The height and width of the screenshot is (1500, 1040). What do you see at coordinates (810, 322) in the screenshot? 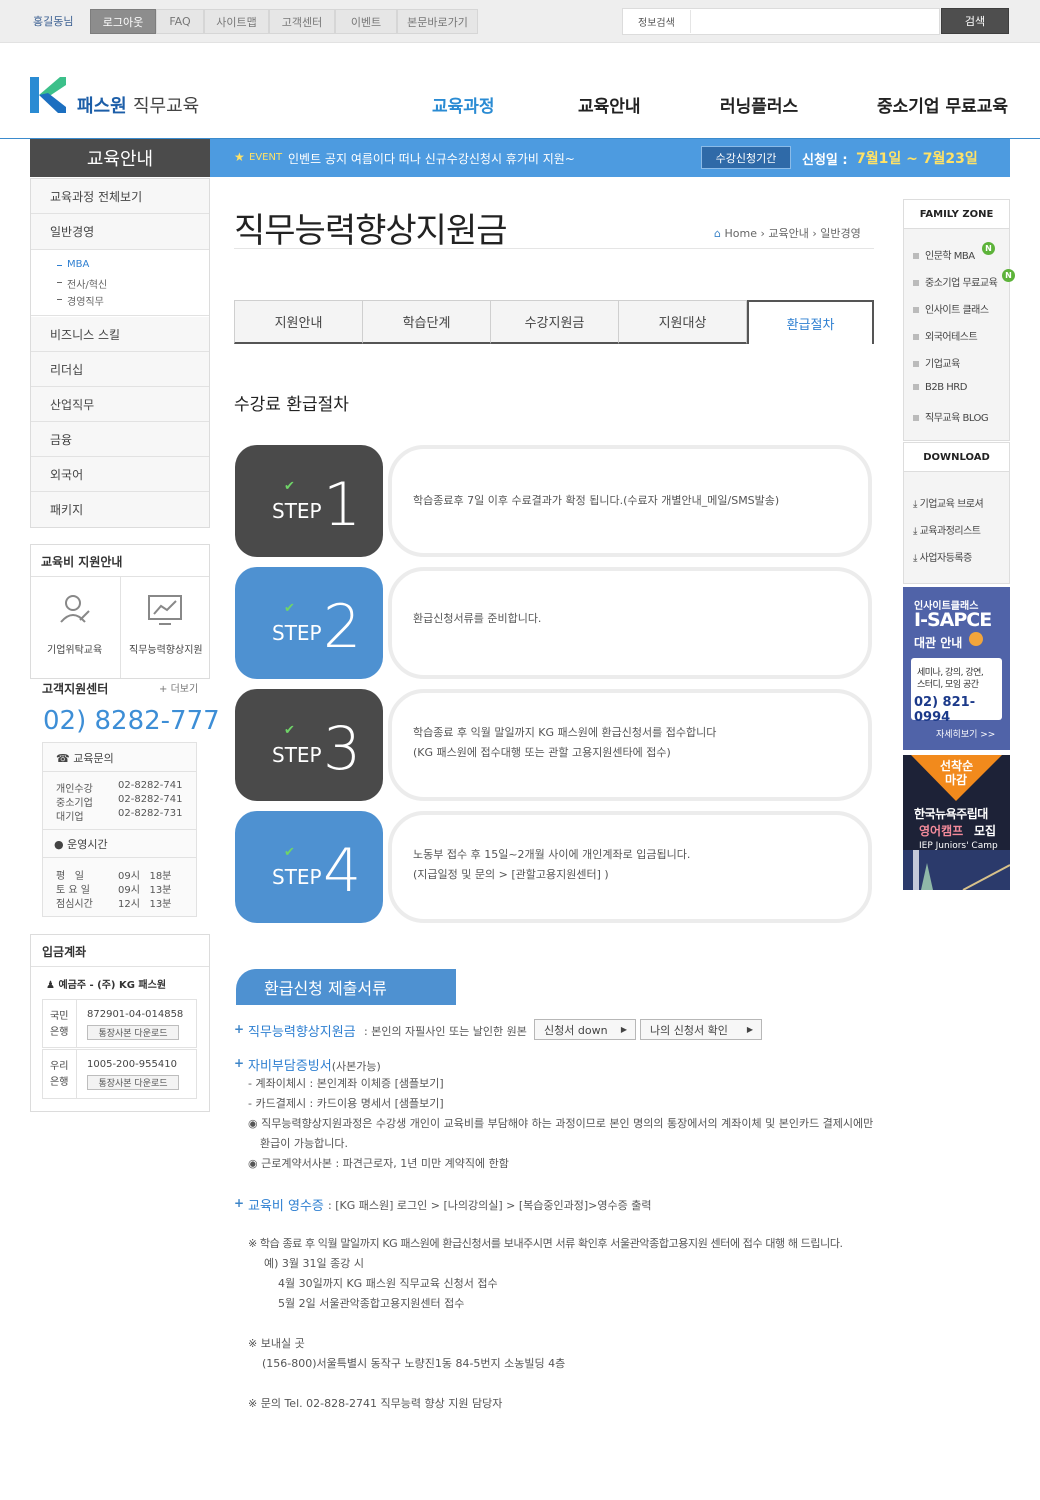
I see `tab-refund-procedure: 환급절차` at bounding box center [810, 322].